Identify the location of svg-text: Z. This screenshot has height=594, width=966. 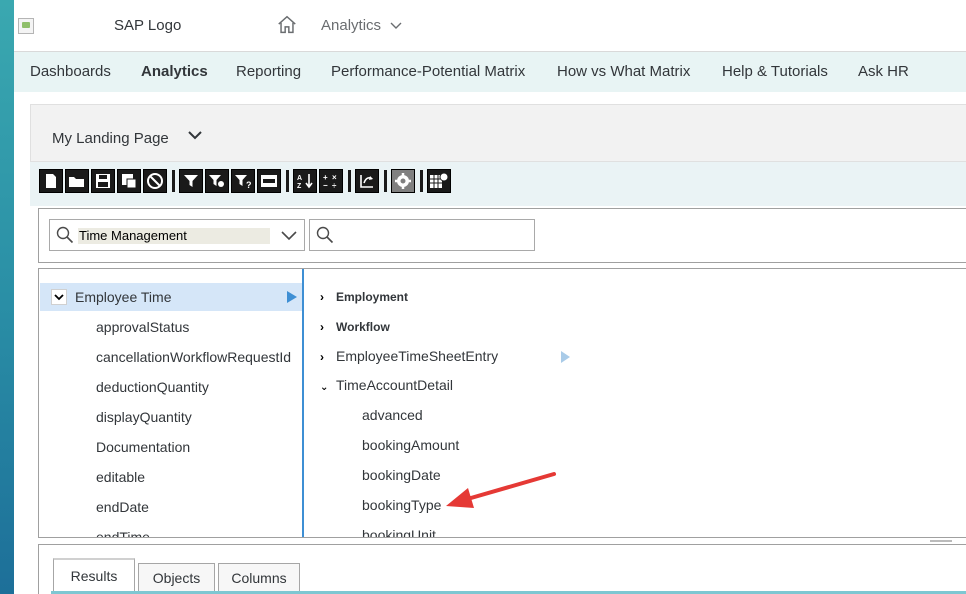
(299, 186).